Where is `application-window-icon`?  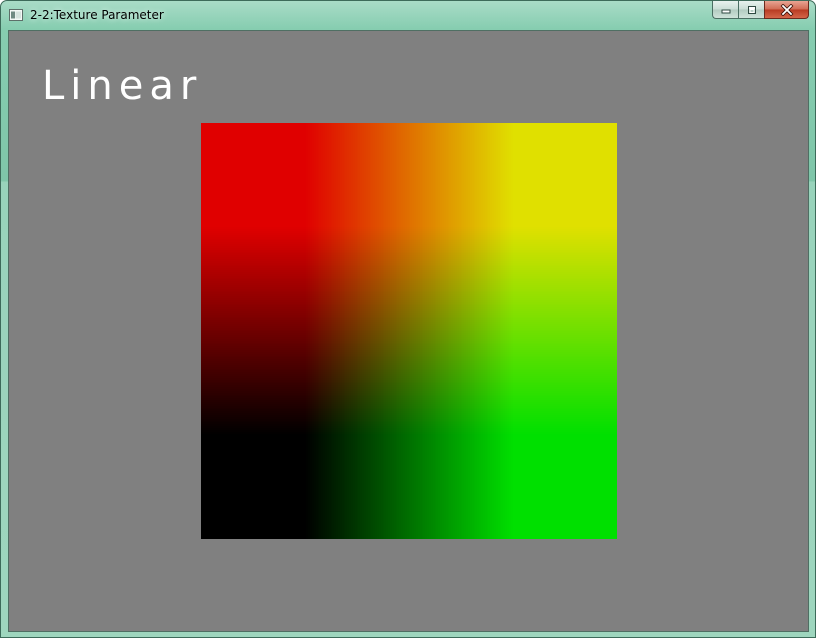 application-window-icon is located at coordinates (16, 15).